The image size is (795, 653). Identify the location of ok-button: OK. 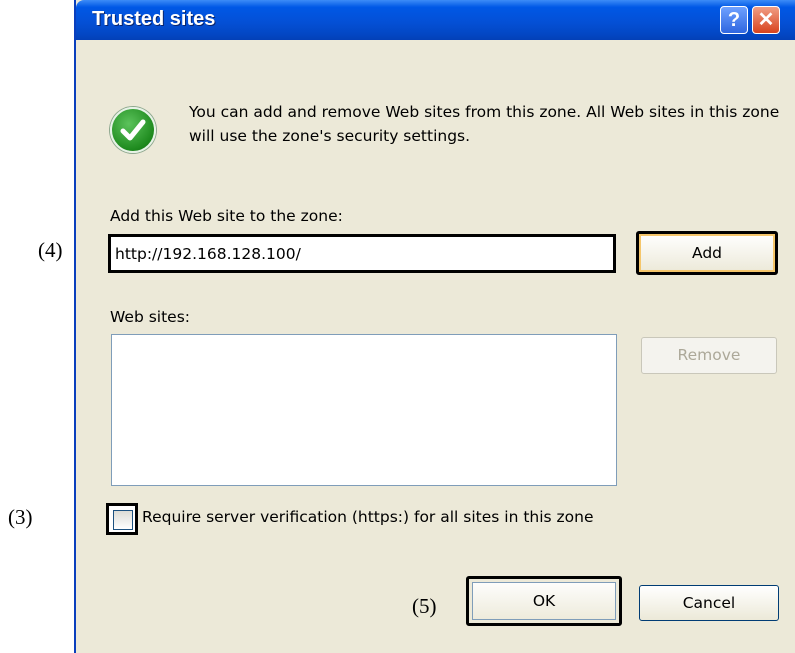
(544, 601).